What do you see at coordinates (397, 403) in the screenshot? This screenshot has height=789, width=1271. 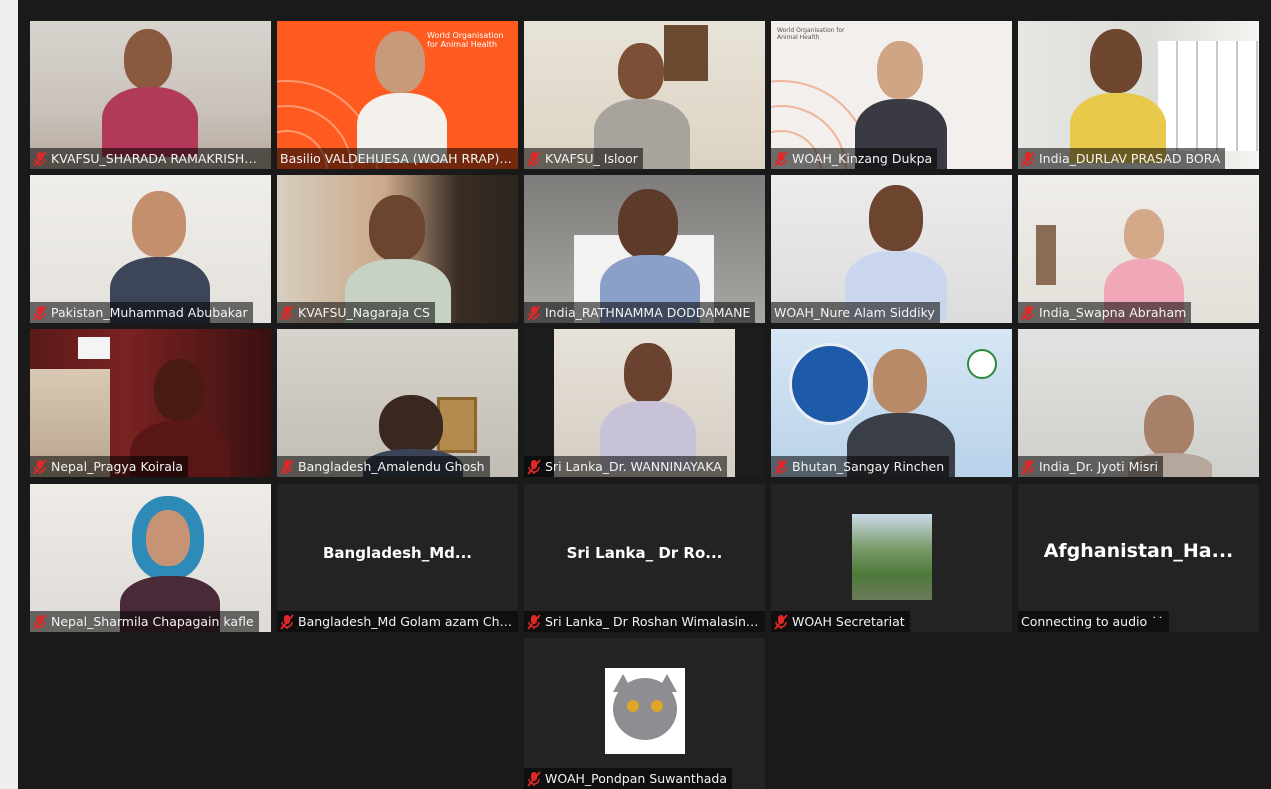 I see `participant-tile: Bangladesh_Amalendu Ghosh` at bounding box center [397, 403].